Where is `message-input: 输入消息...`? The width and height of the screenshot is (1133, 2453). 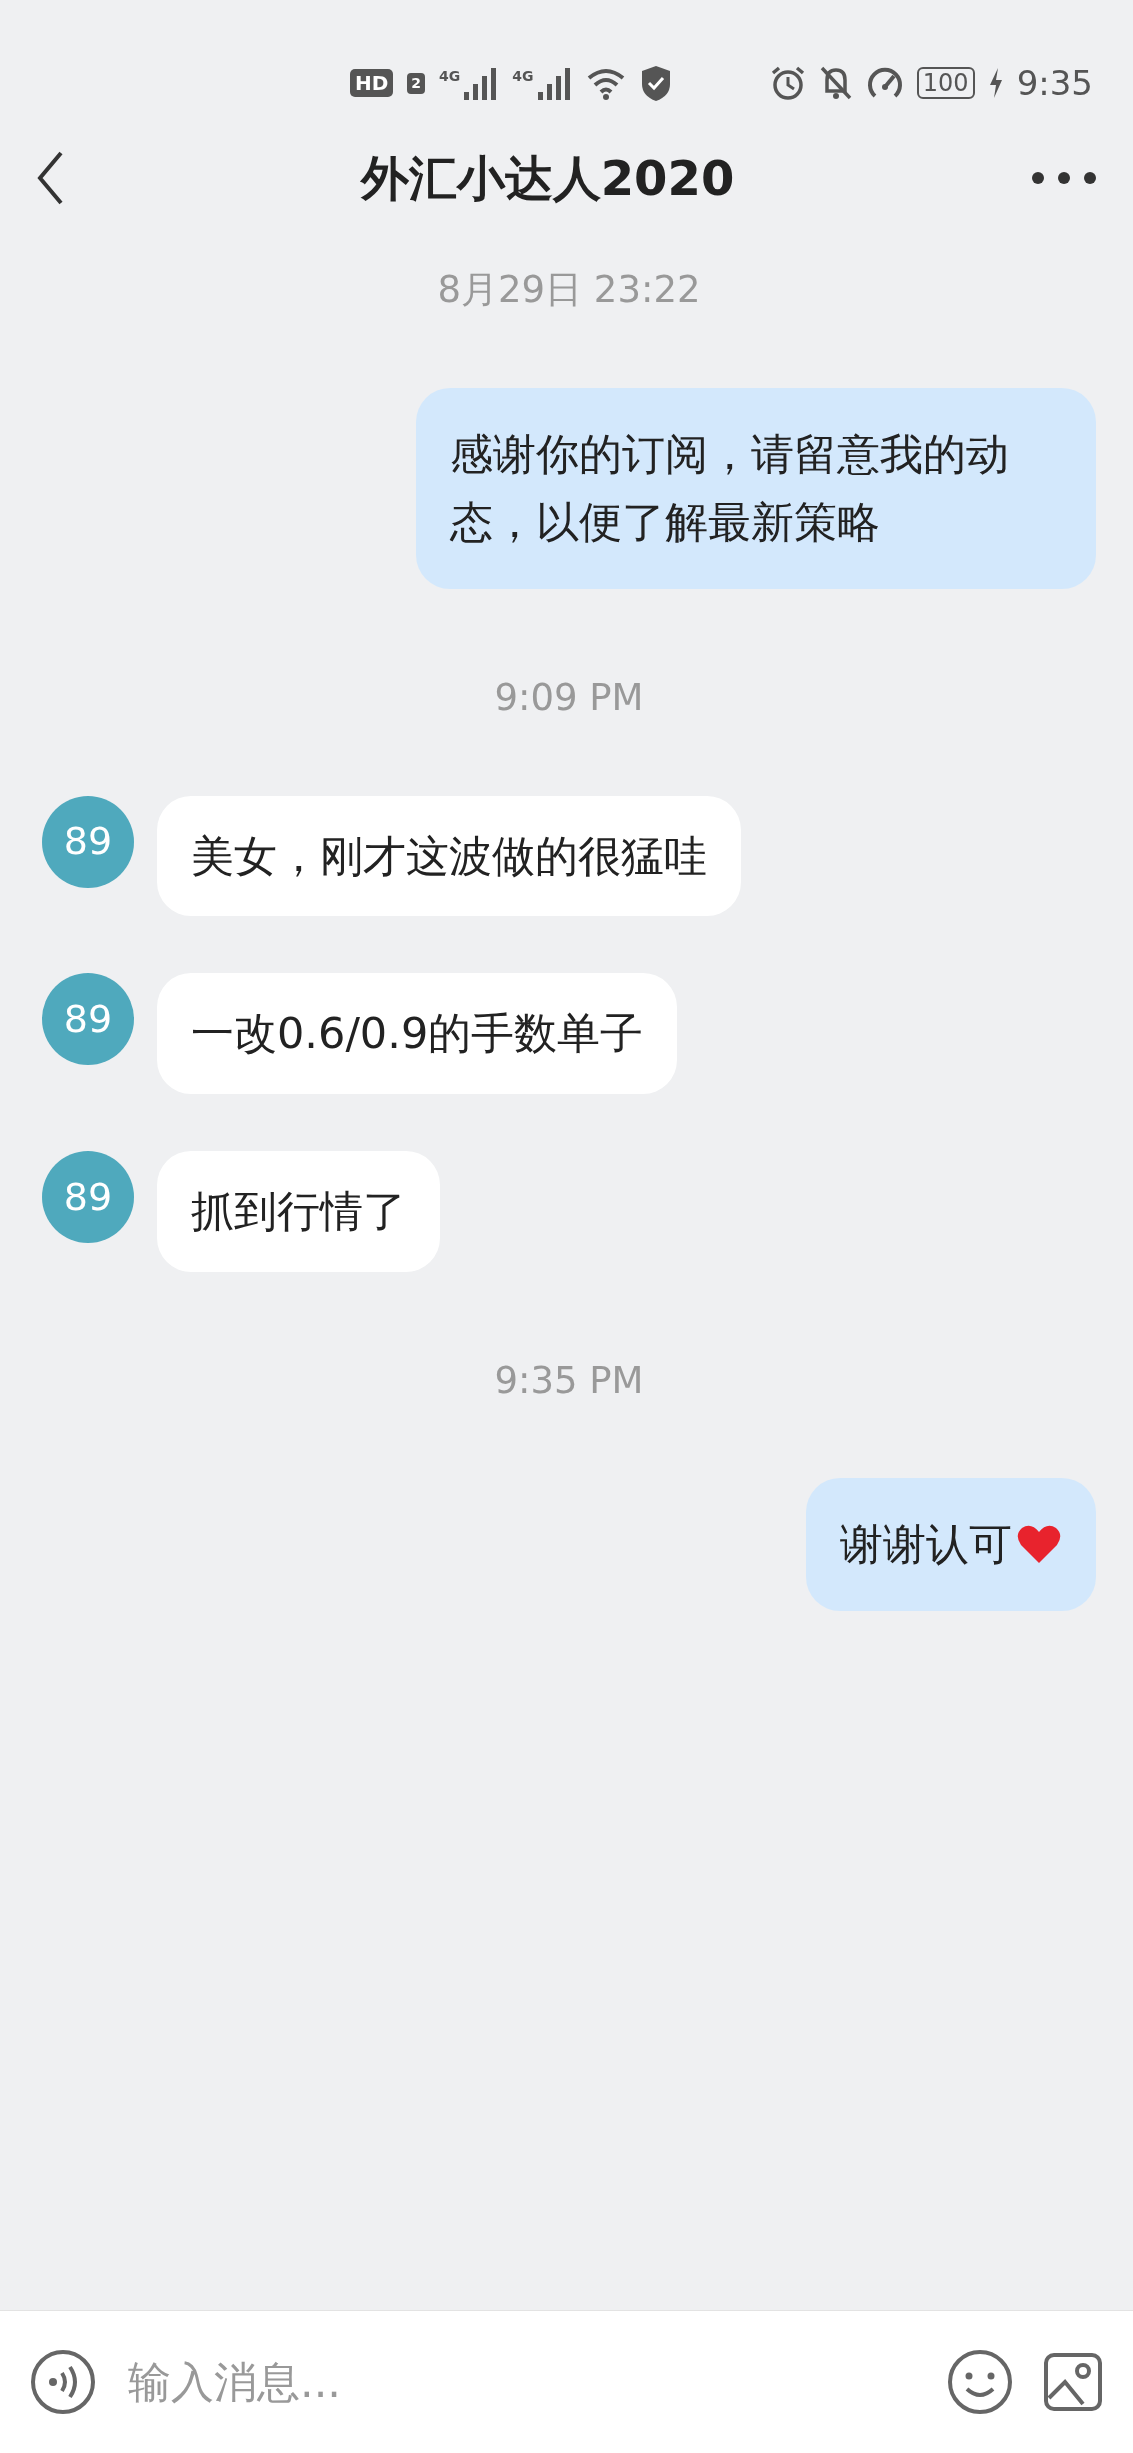 message-input: 输入消息... is located at coordinates (521, 2382).